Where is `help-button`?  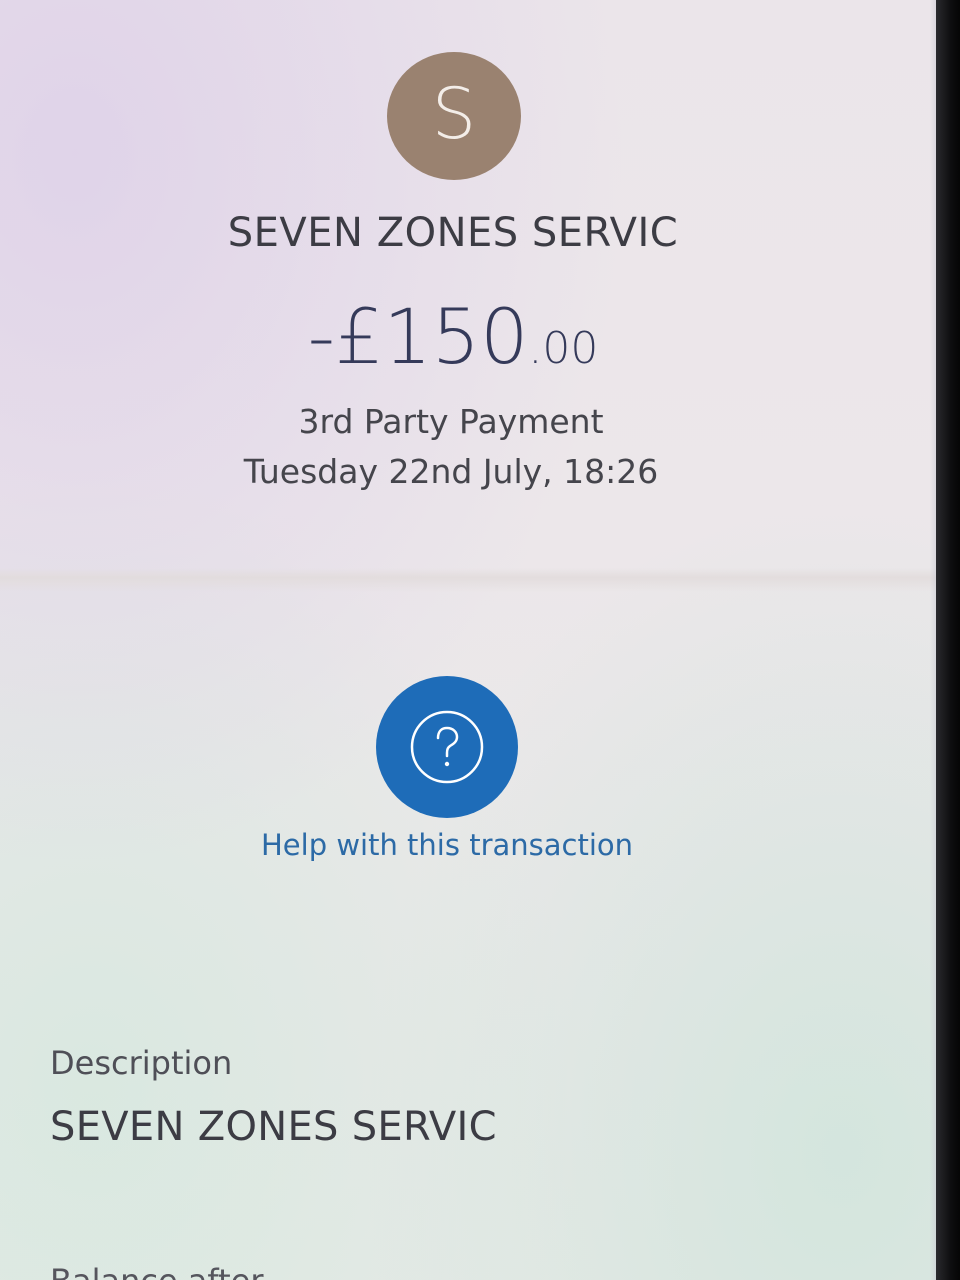
help-button is located at coordinates (447, 747).